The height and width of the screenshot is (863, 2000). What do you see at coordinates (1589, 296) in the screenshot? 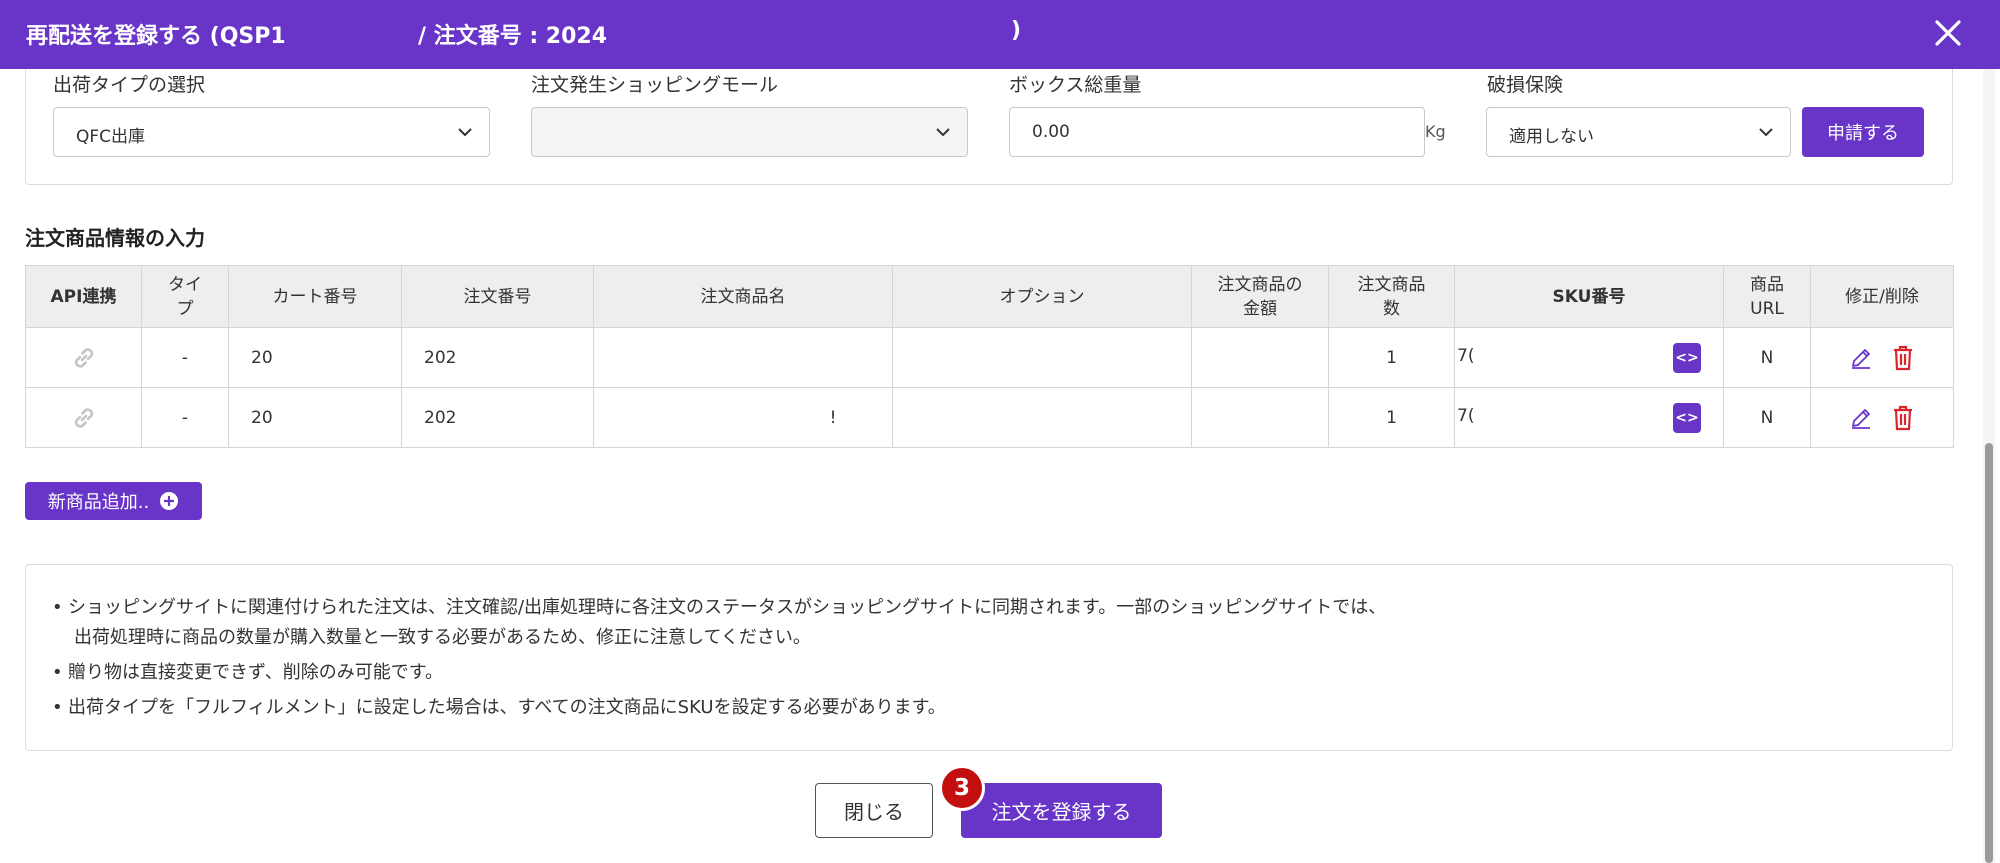
I see `col-sku: SKU番号` at bounding box center [1589, 296].